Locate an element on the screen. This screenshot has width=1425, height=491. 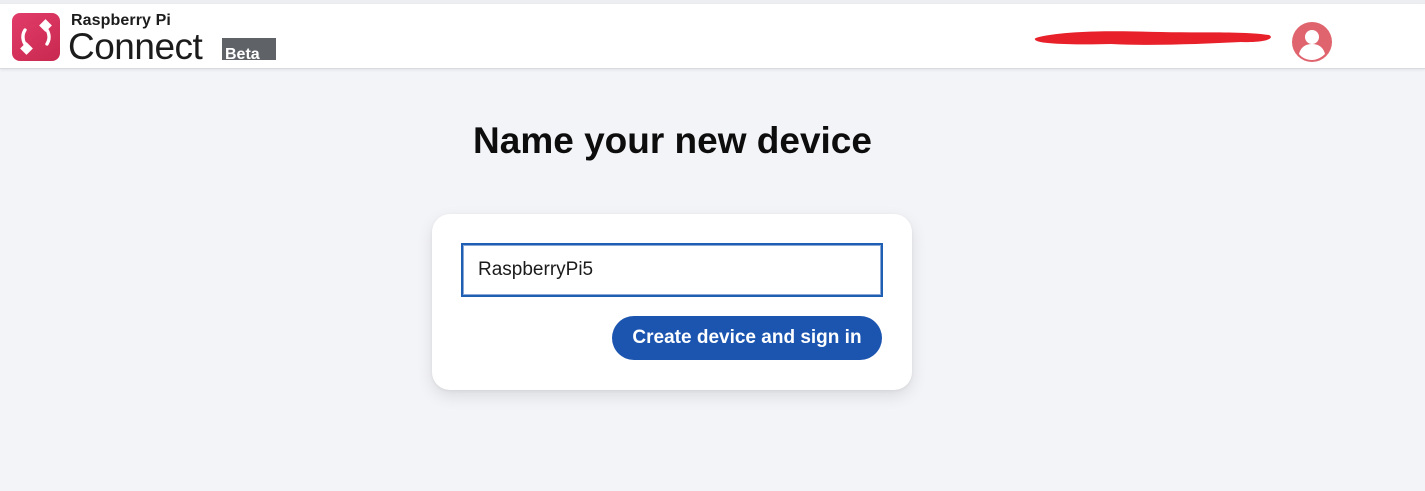
create-device-button: Create device and sign in is located at coordinates (747, 338).